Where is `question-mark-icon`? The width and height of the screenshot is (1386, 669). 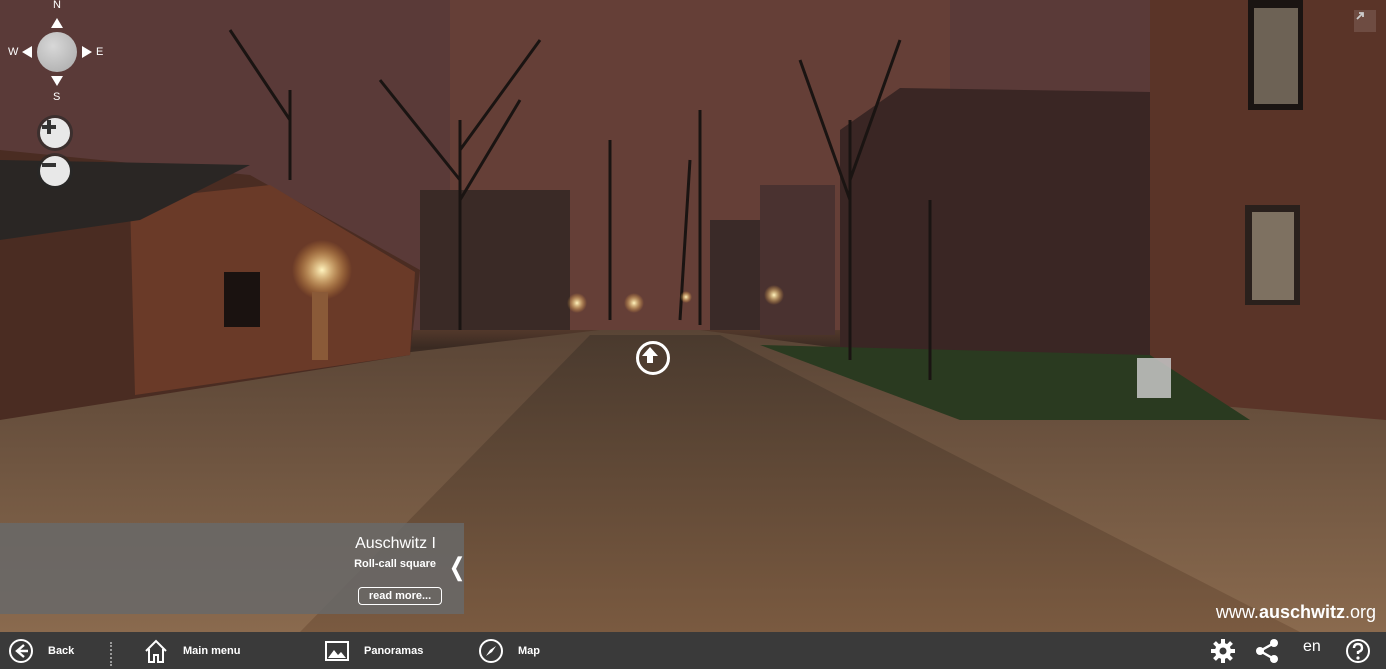
question-mark-icon is located at coordinates (1358, 651).